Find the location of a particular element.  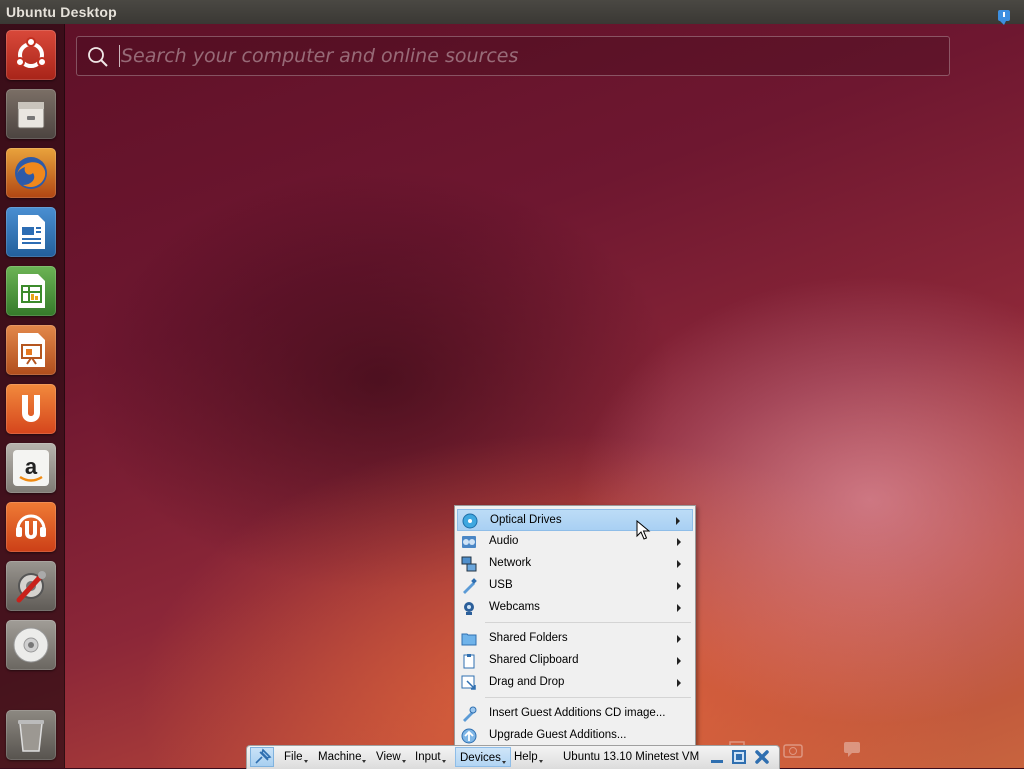

menu-item-label: Webcams is located at coordinates (514, 607).